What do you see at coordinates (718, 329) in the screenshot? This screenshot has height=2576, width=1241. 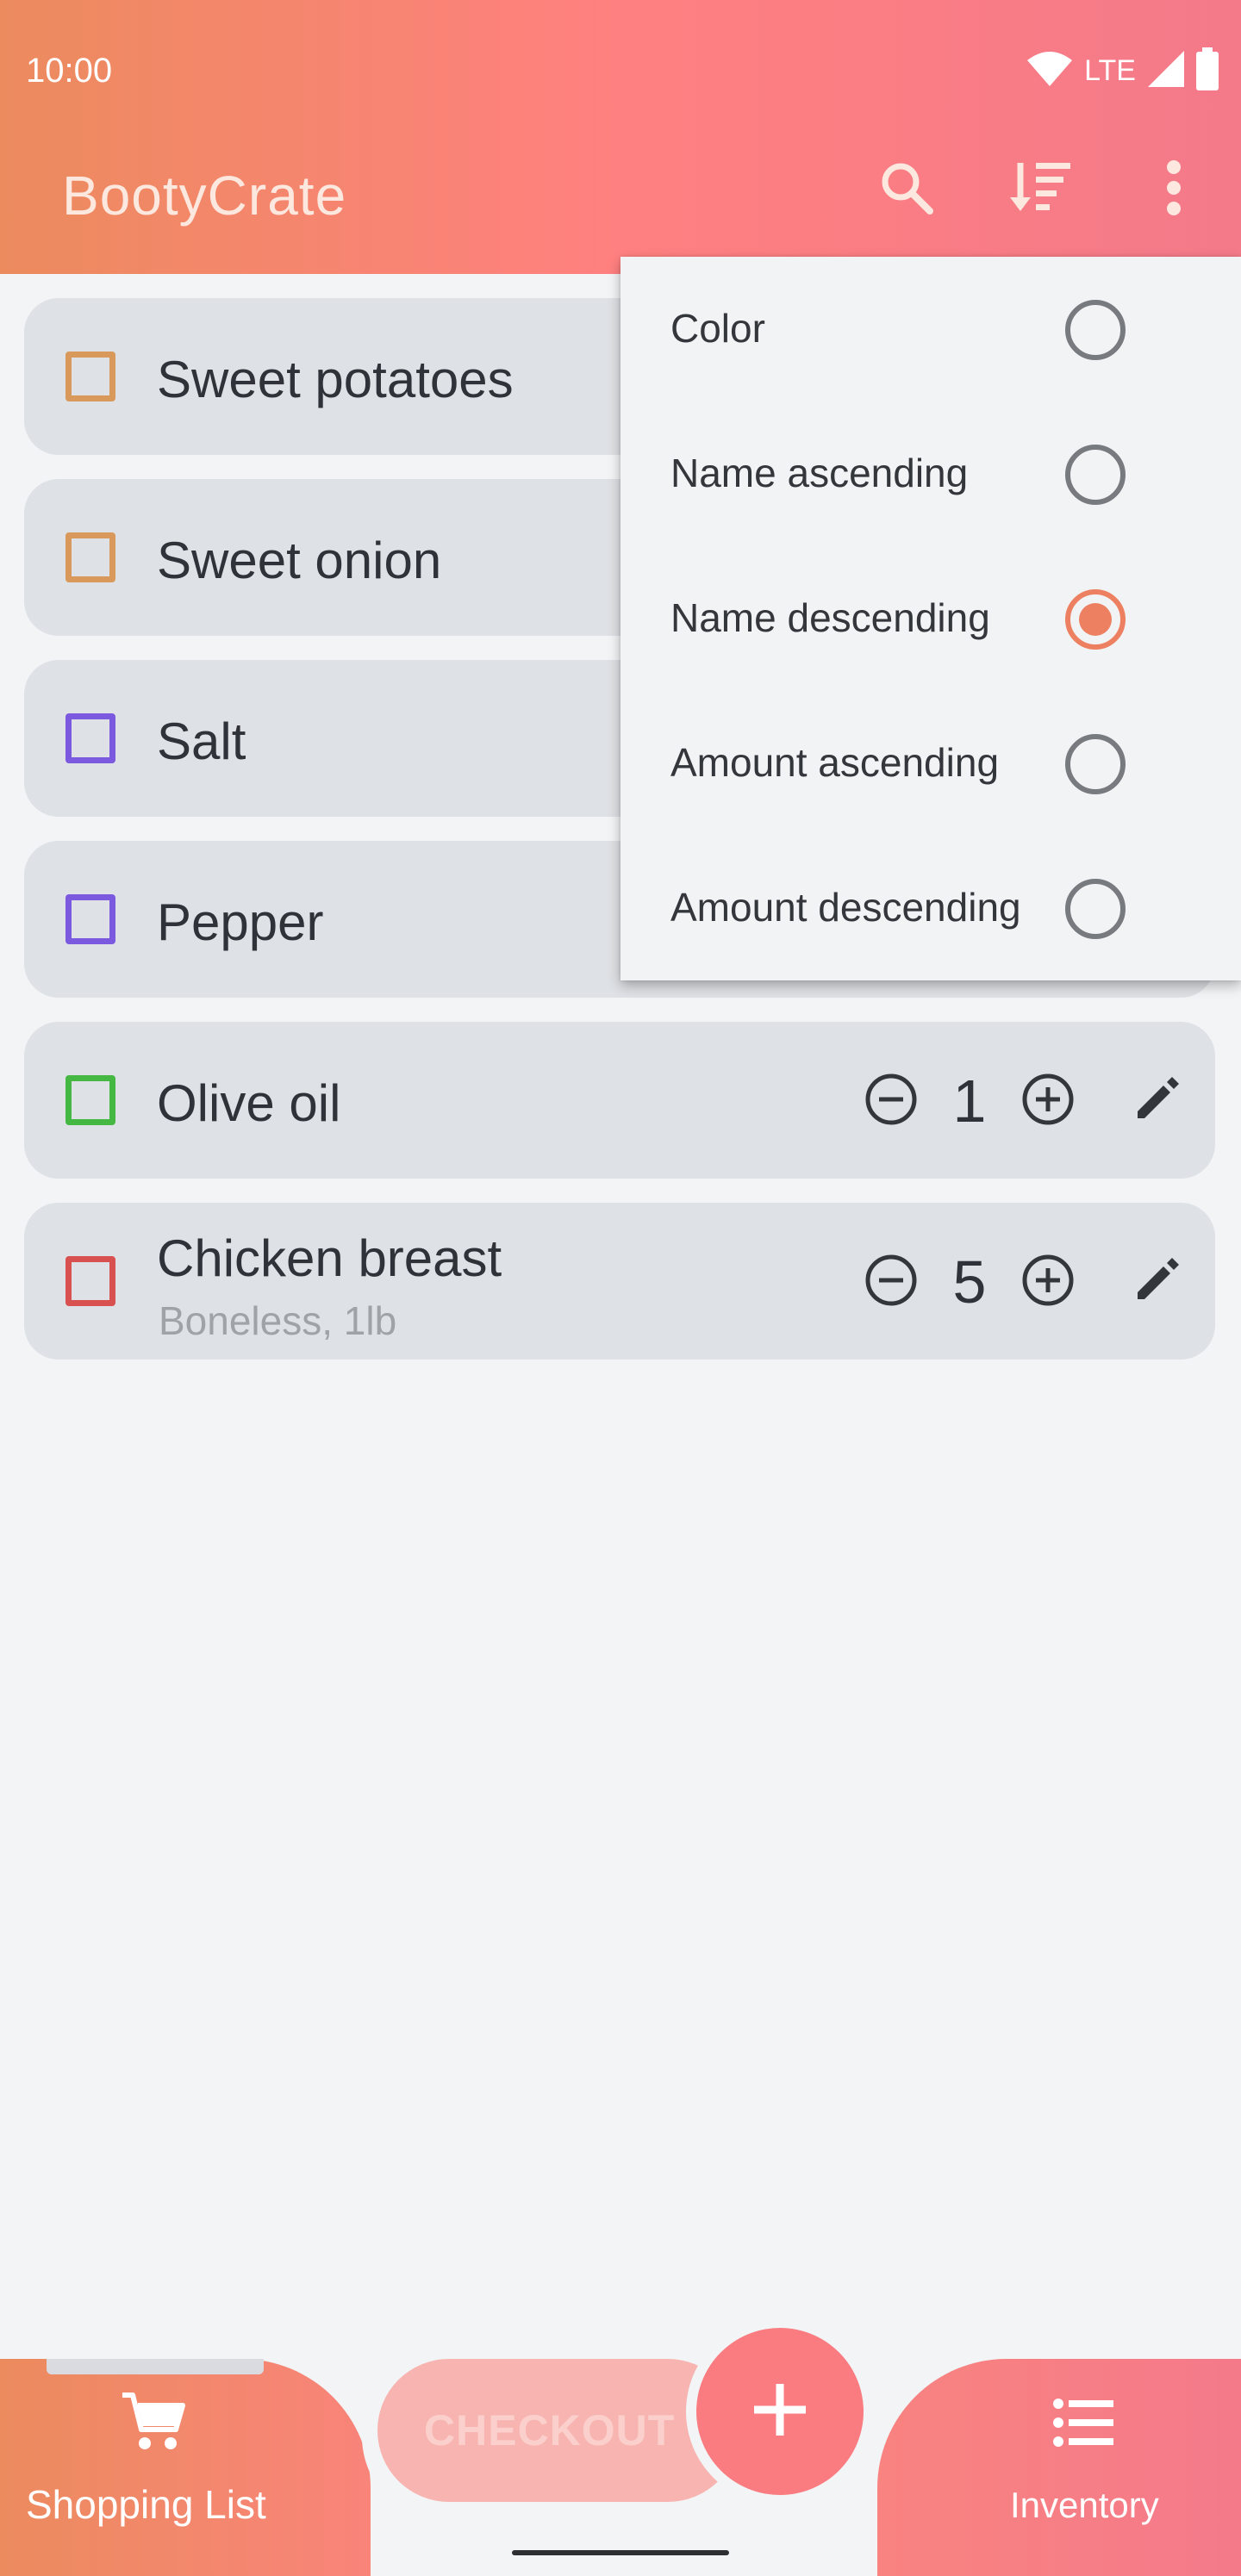 I see `sort-option-label: Color` at bounding box center [718, 329].